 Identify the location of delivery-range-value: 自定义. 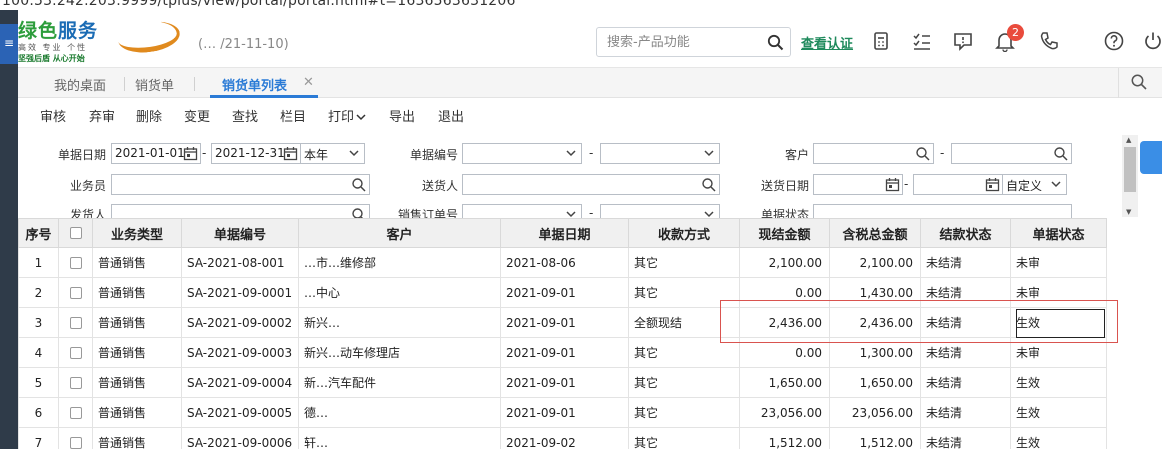
(1024, 186).